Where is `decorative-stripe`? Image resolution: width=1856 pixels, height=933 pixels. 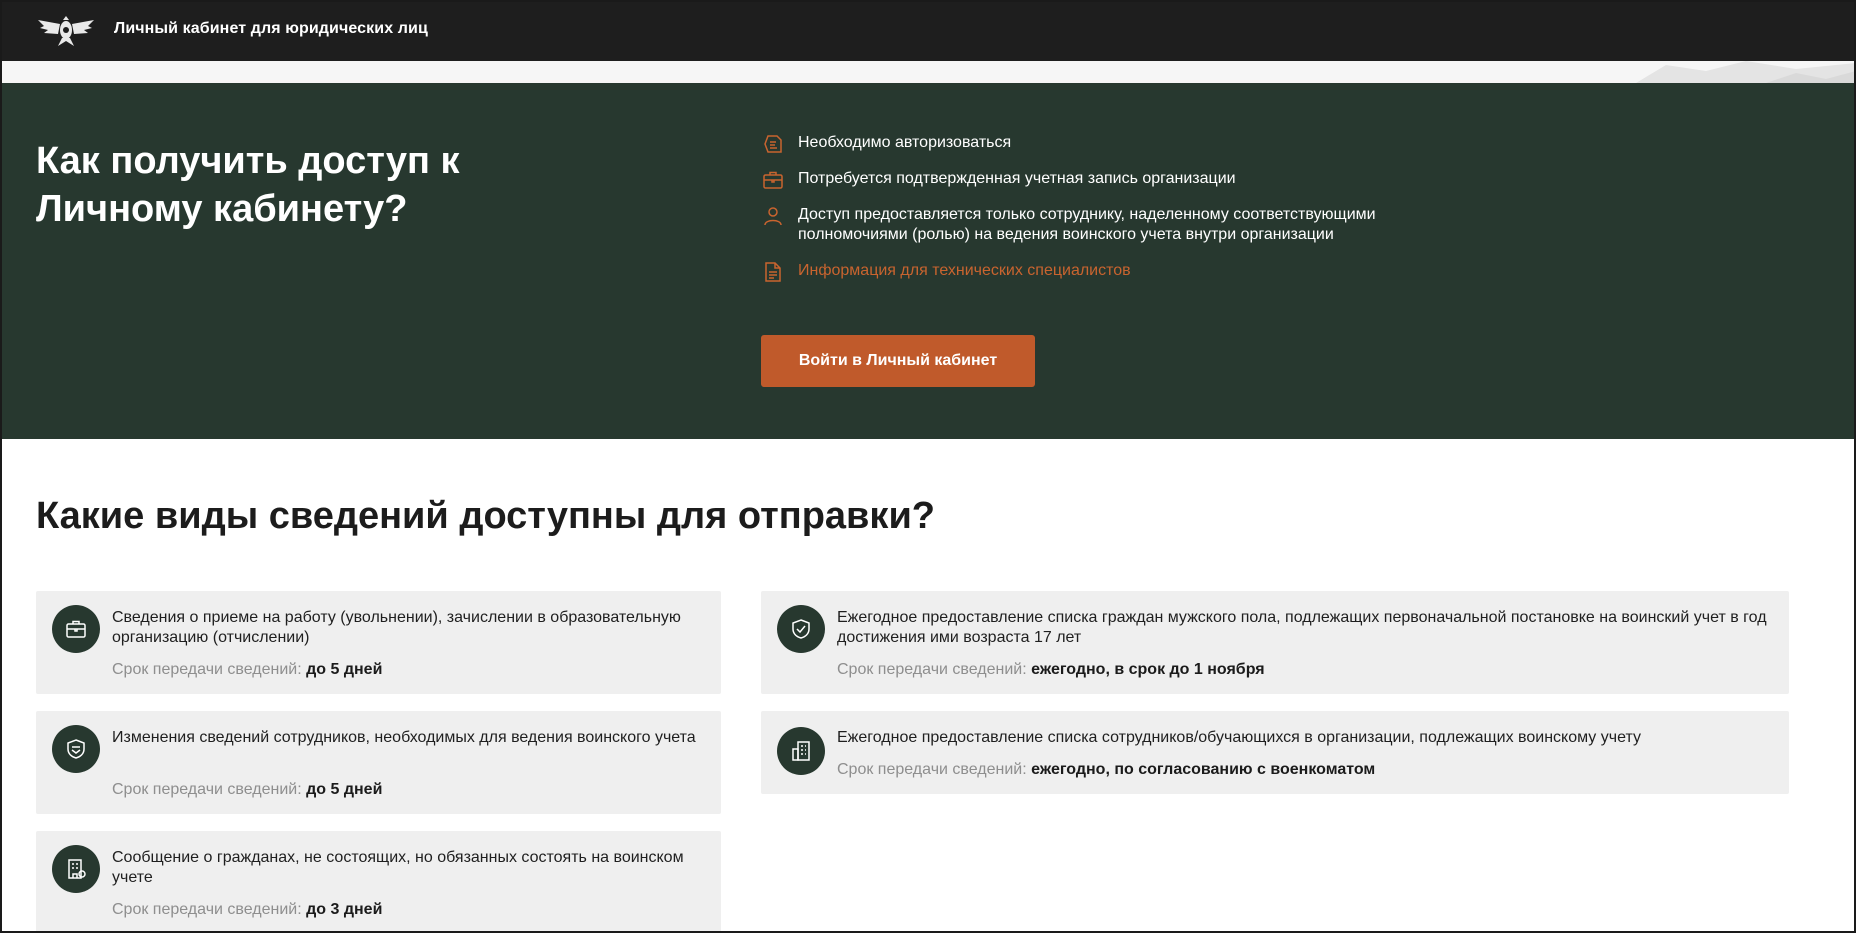
decorative-stripe is located at coordinates (928, 72).